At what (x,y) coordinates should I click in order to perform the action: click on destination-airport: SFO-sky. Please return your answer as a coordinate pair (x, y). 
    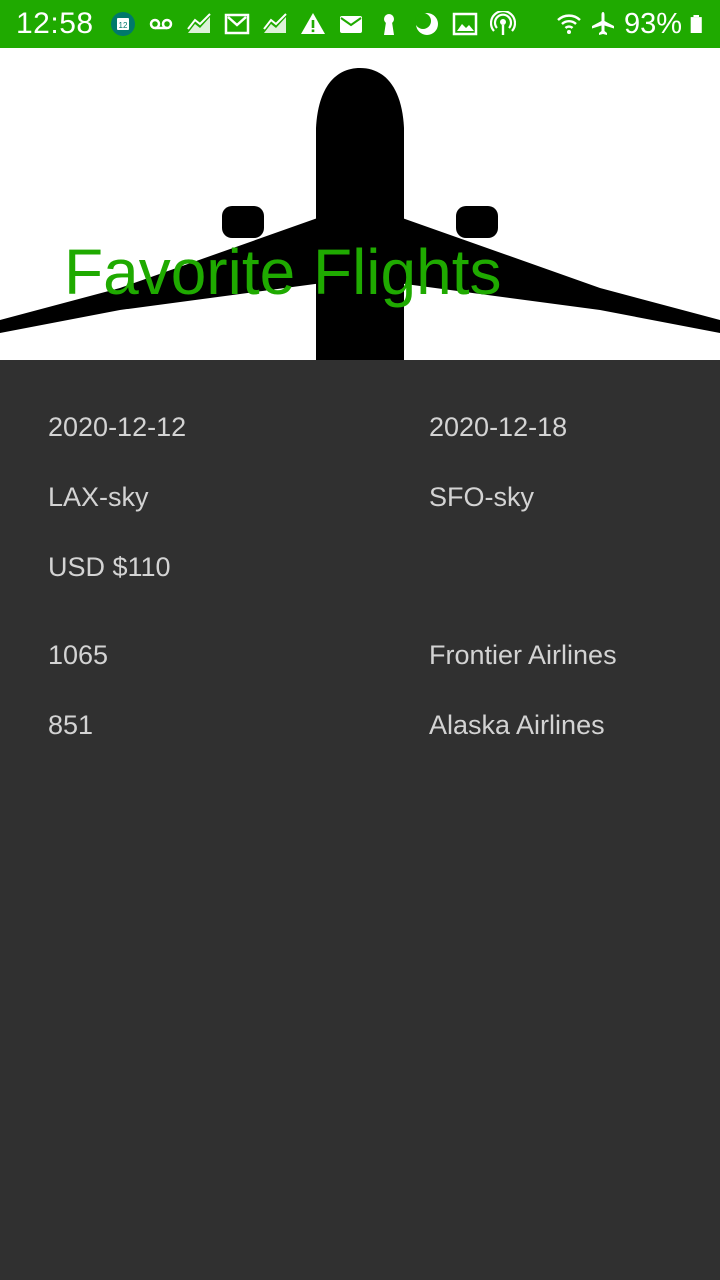
    Looking at the image, I should click on (481, 497).